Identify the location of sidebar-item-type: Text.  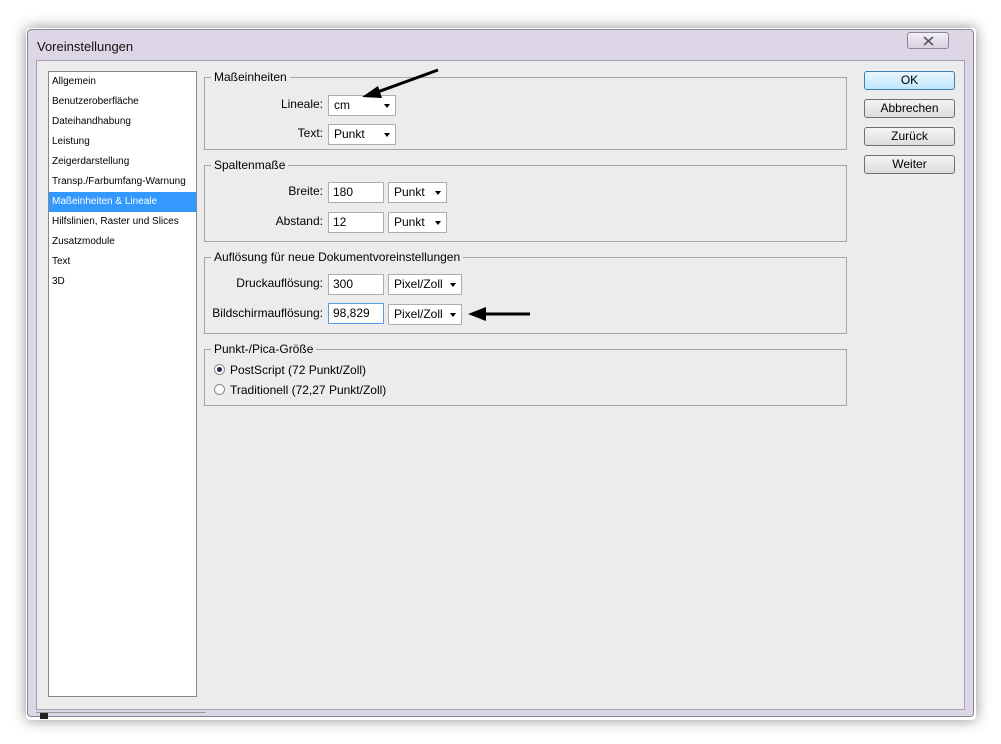
(122, 262).